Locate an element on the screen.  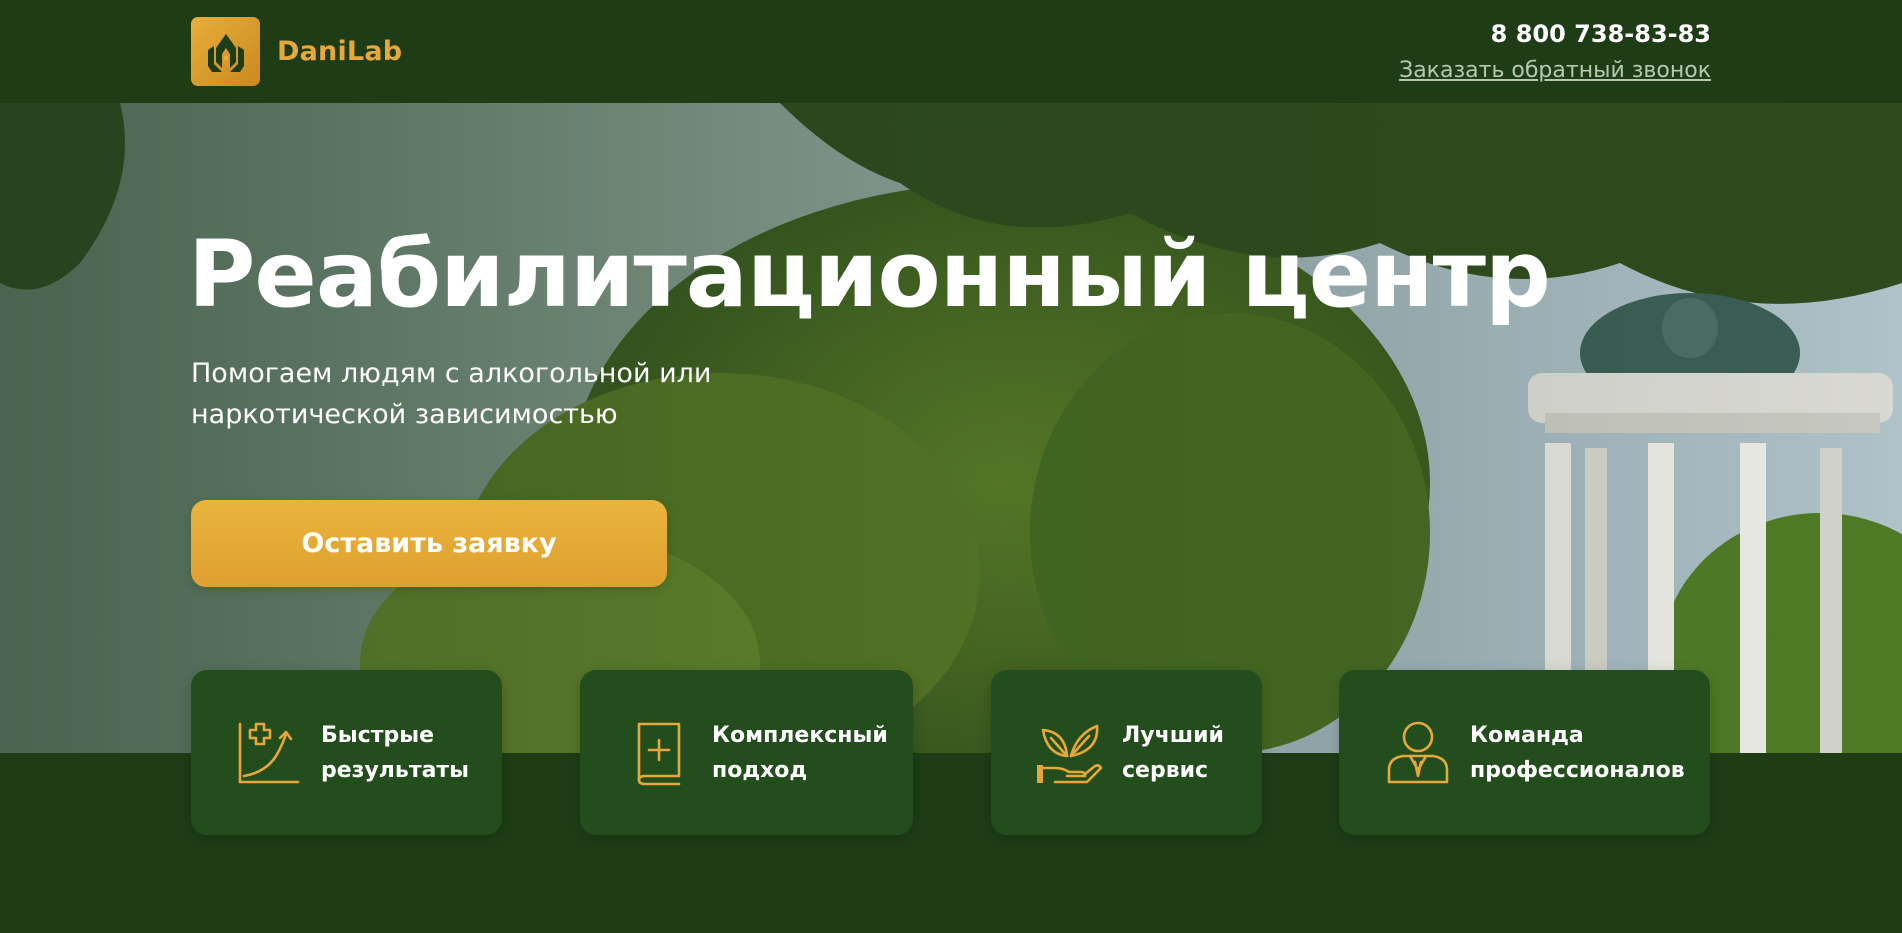
feature-card-professional-team: Команда профессионалов is located at coordinates (1524, 752).